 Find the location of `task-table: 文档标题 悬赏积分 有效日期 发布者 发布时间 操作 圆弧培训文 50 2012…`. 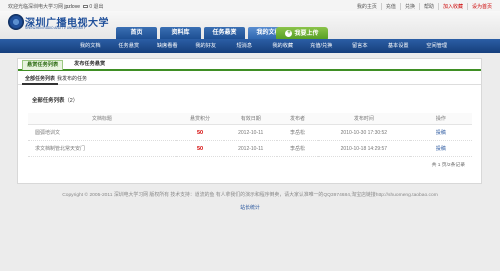

task-table: 文档标题 悬赏积分 有效日期 发布者 发布时间 操作 圆弧培训文 50 2012… is located at coordinates (250, 135).